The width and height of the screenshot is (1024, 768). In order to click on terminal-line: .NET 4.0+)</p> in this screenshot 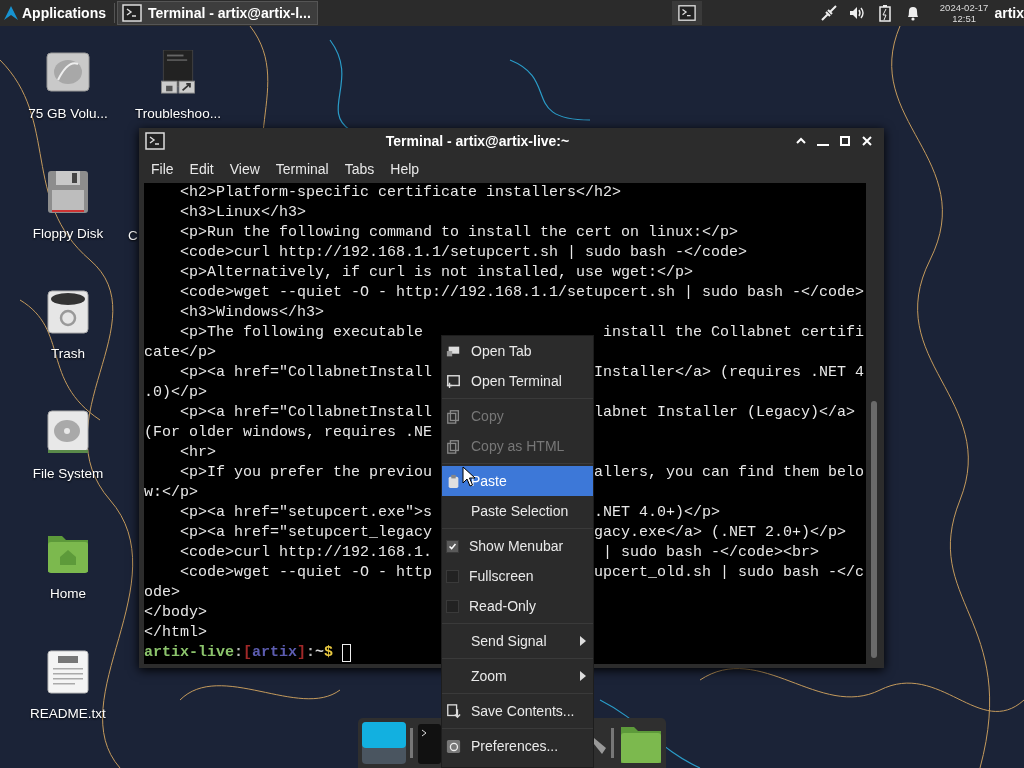, I will do `click(657, 513)`.